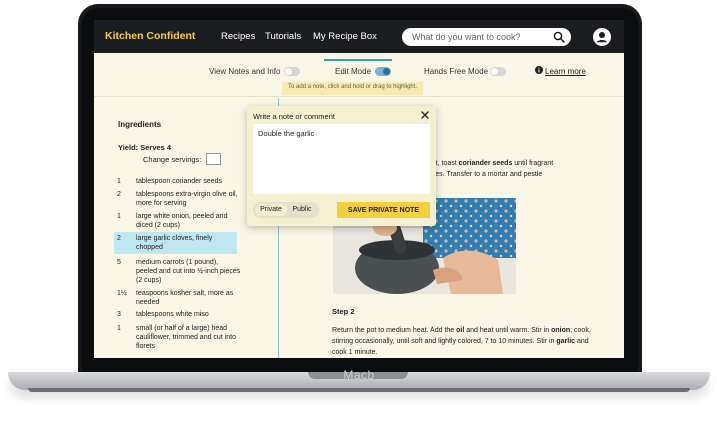  What do you see at coordinates (245, 71) in the screenshot?
I see `view-notes-label: View Notes and Info` at bounding box center [245, 71].